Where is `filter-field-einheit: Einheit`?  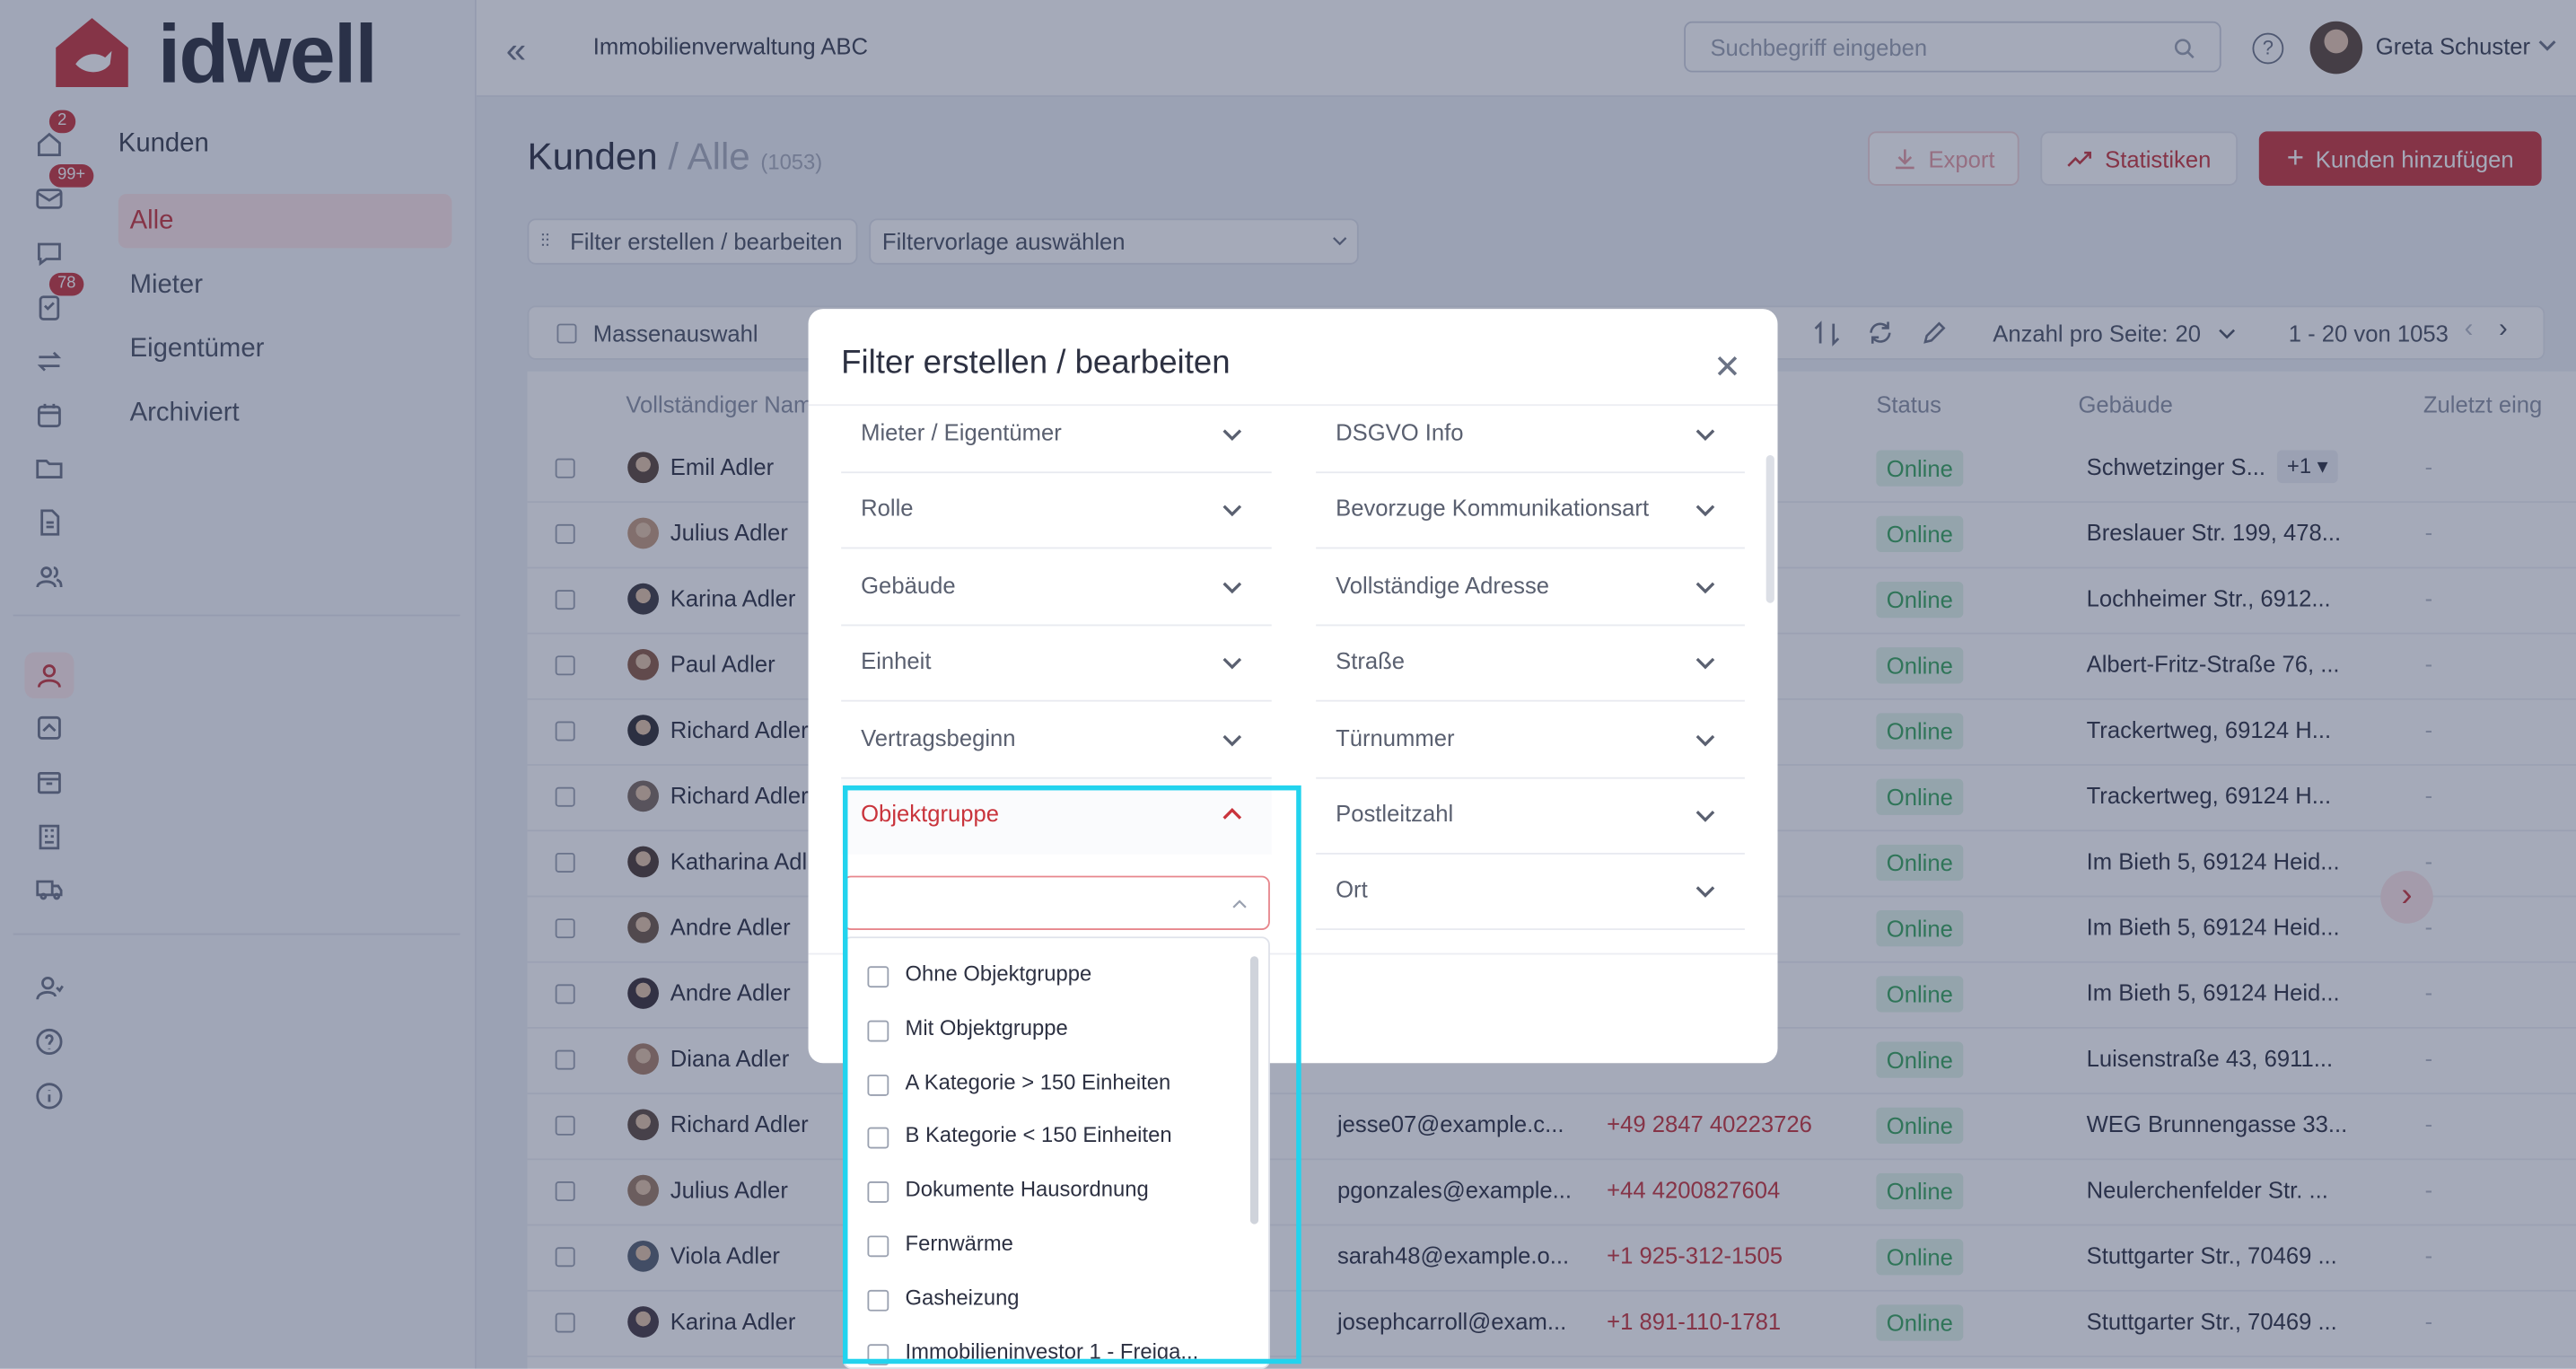 filter-field-einheit: Einheit is located at coordinates (1056, 664).